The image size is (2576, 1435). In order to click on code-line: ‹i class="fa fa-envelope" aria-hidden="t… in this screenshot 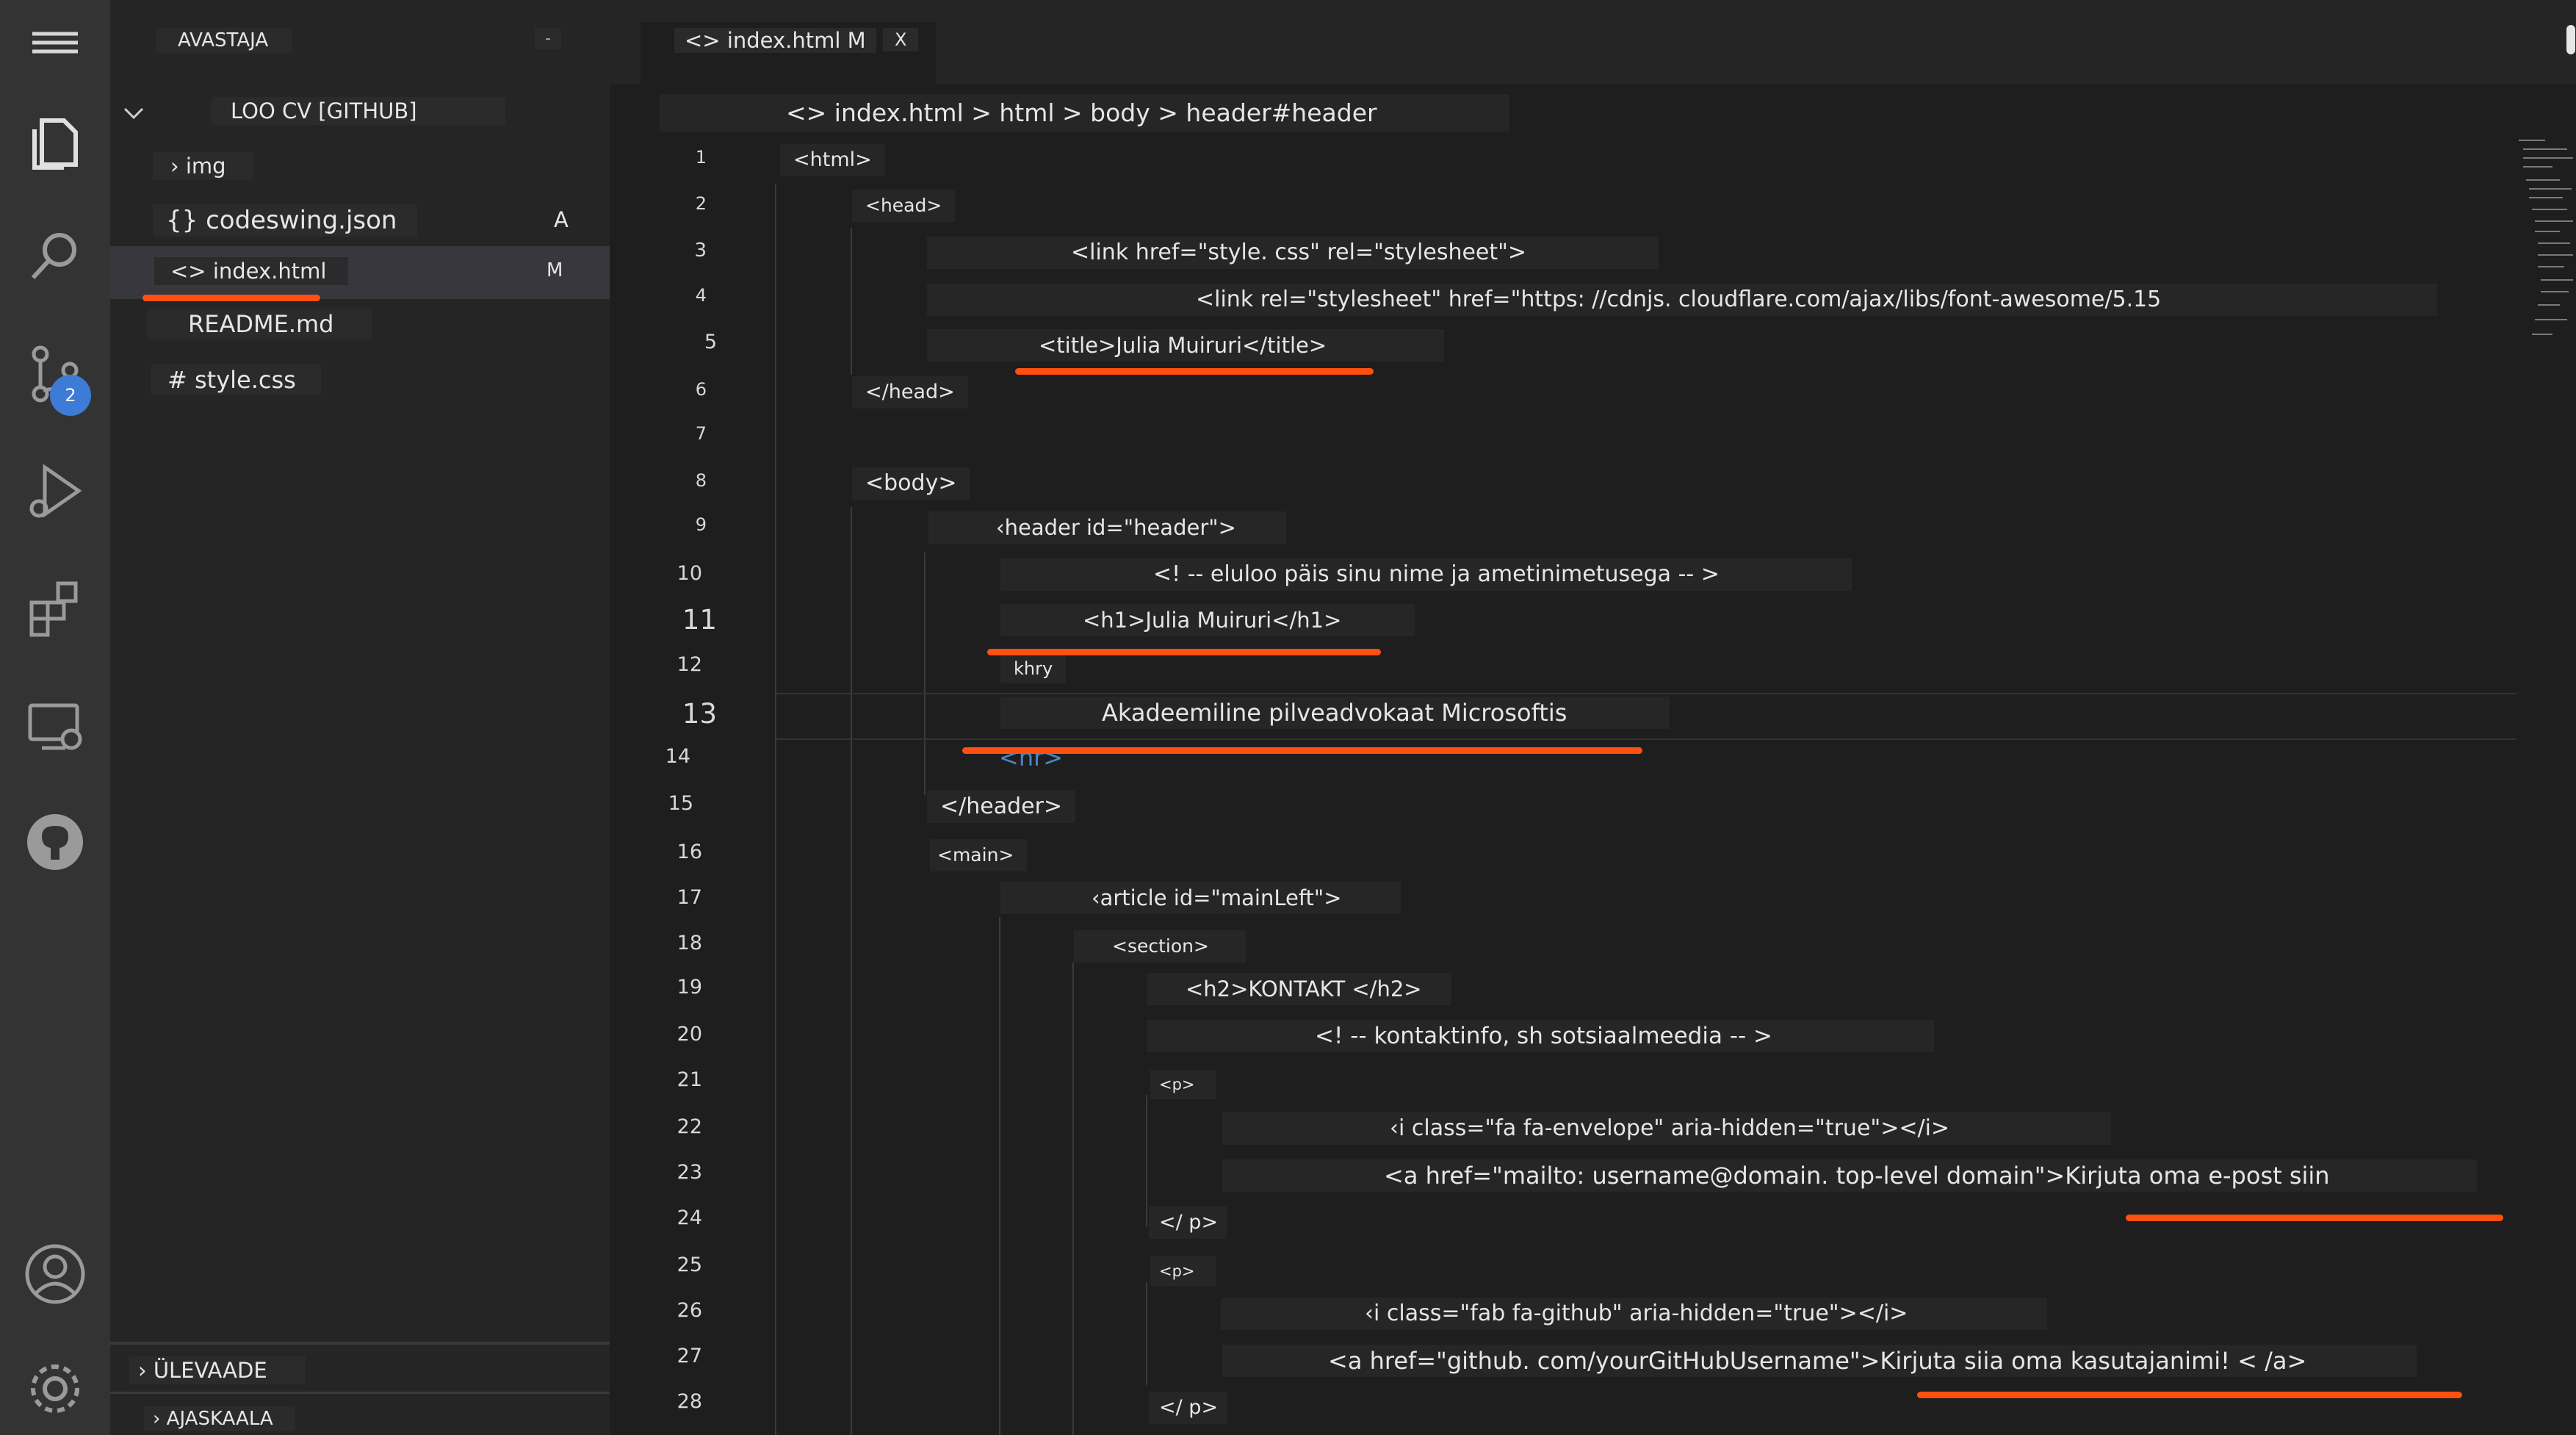, I will do `click(1667, 1129)`.